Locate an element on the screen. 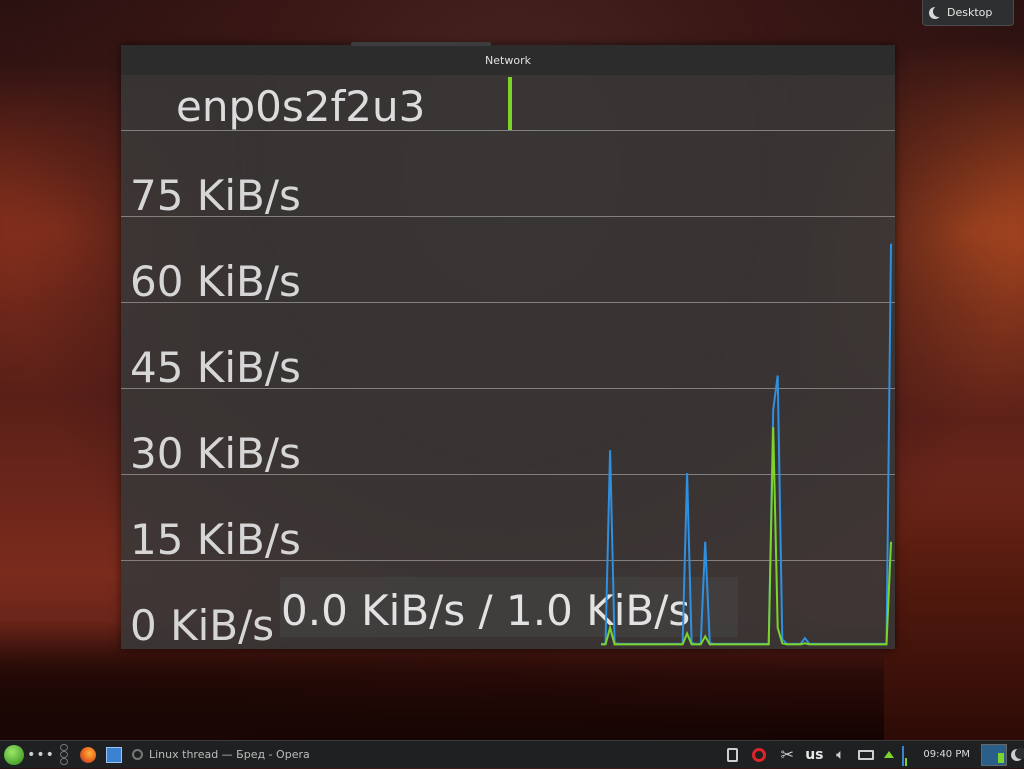 The height and width of the screenshot is (769, 1024). pager is located at coordinates (64, 755).